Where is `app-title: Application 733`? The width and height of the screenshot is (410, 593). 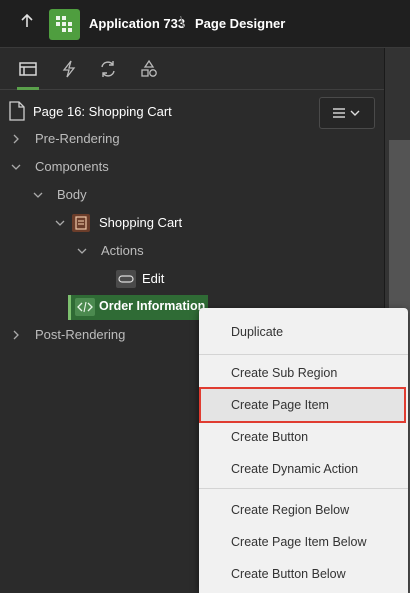
app-title: Application 733 is located at coordinates (137, 23).